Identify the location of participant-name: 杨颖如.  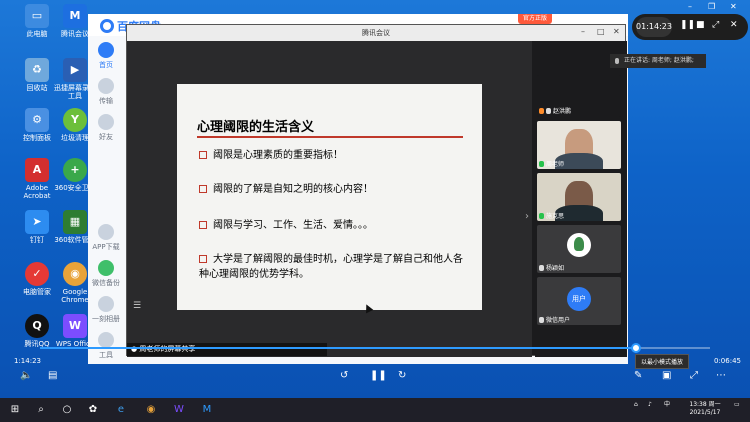
(551, 267).